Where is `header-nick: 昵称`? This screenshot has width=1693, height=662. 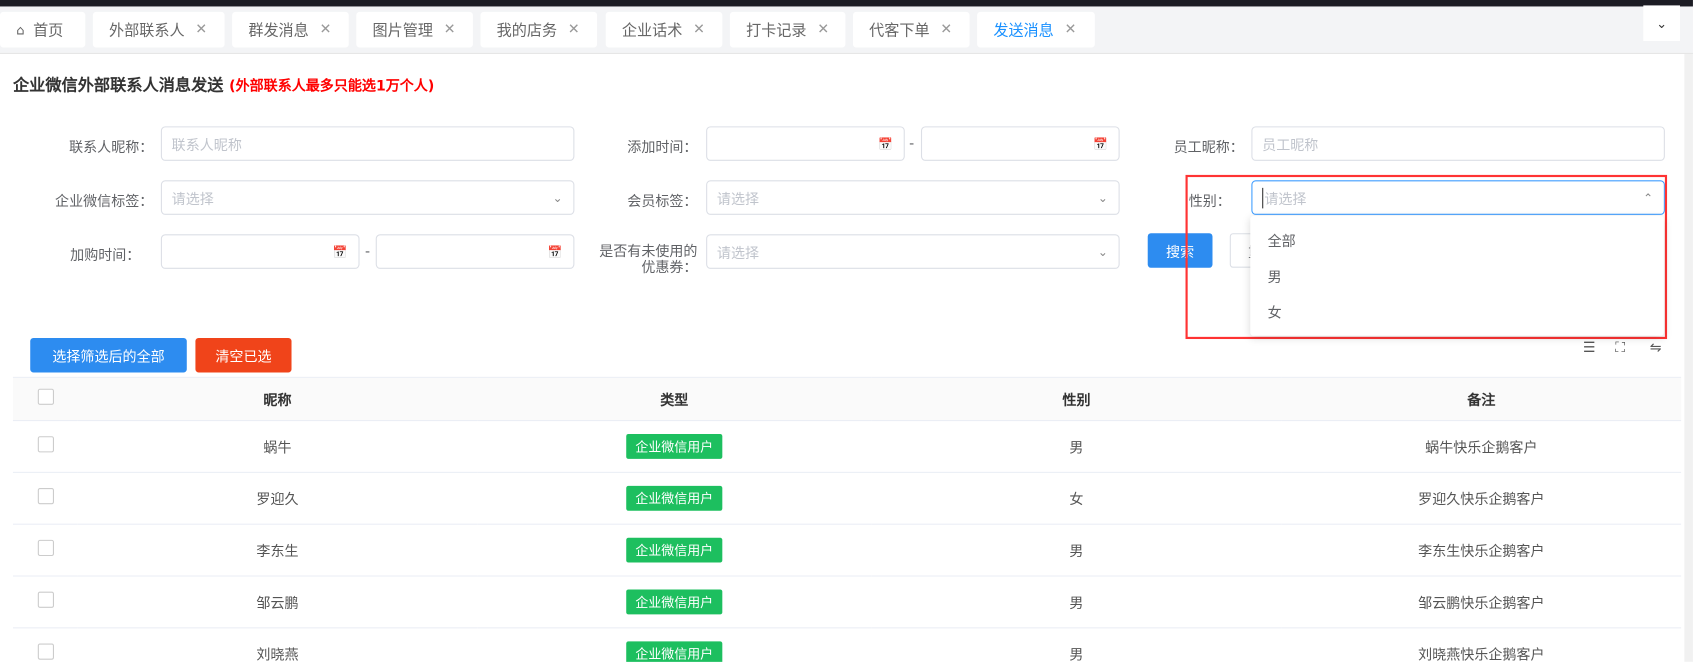 header-nick: 昵称 is located at coordinates (277, 399).